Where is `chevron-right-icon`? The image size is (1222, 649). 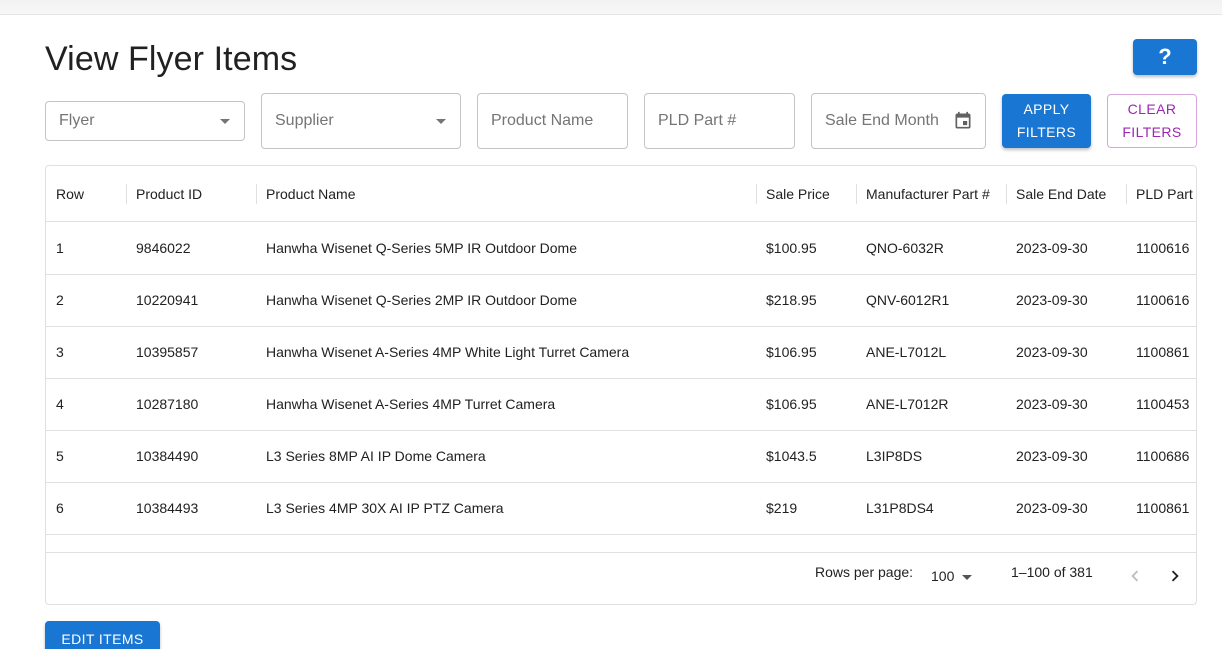
chevron-right-icon is located at coordinates (1175, 576).